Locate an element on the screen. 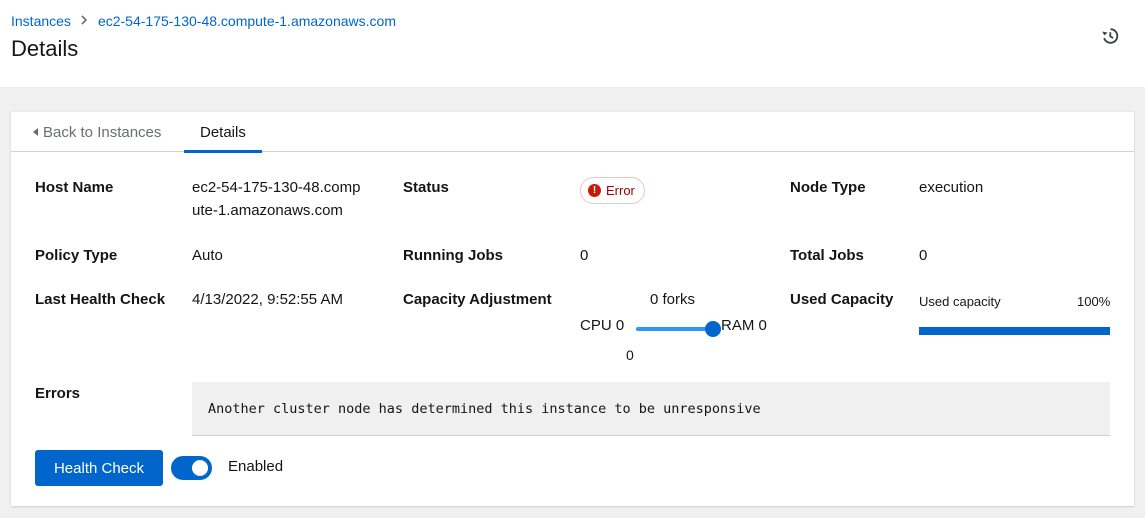 The height and width of the screenshot is (518, 1145). last-health-check-value: 4/13/2022, 9:52:55 AM is located at coordinates (267, 299).